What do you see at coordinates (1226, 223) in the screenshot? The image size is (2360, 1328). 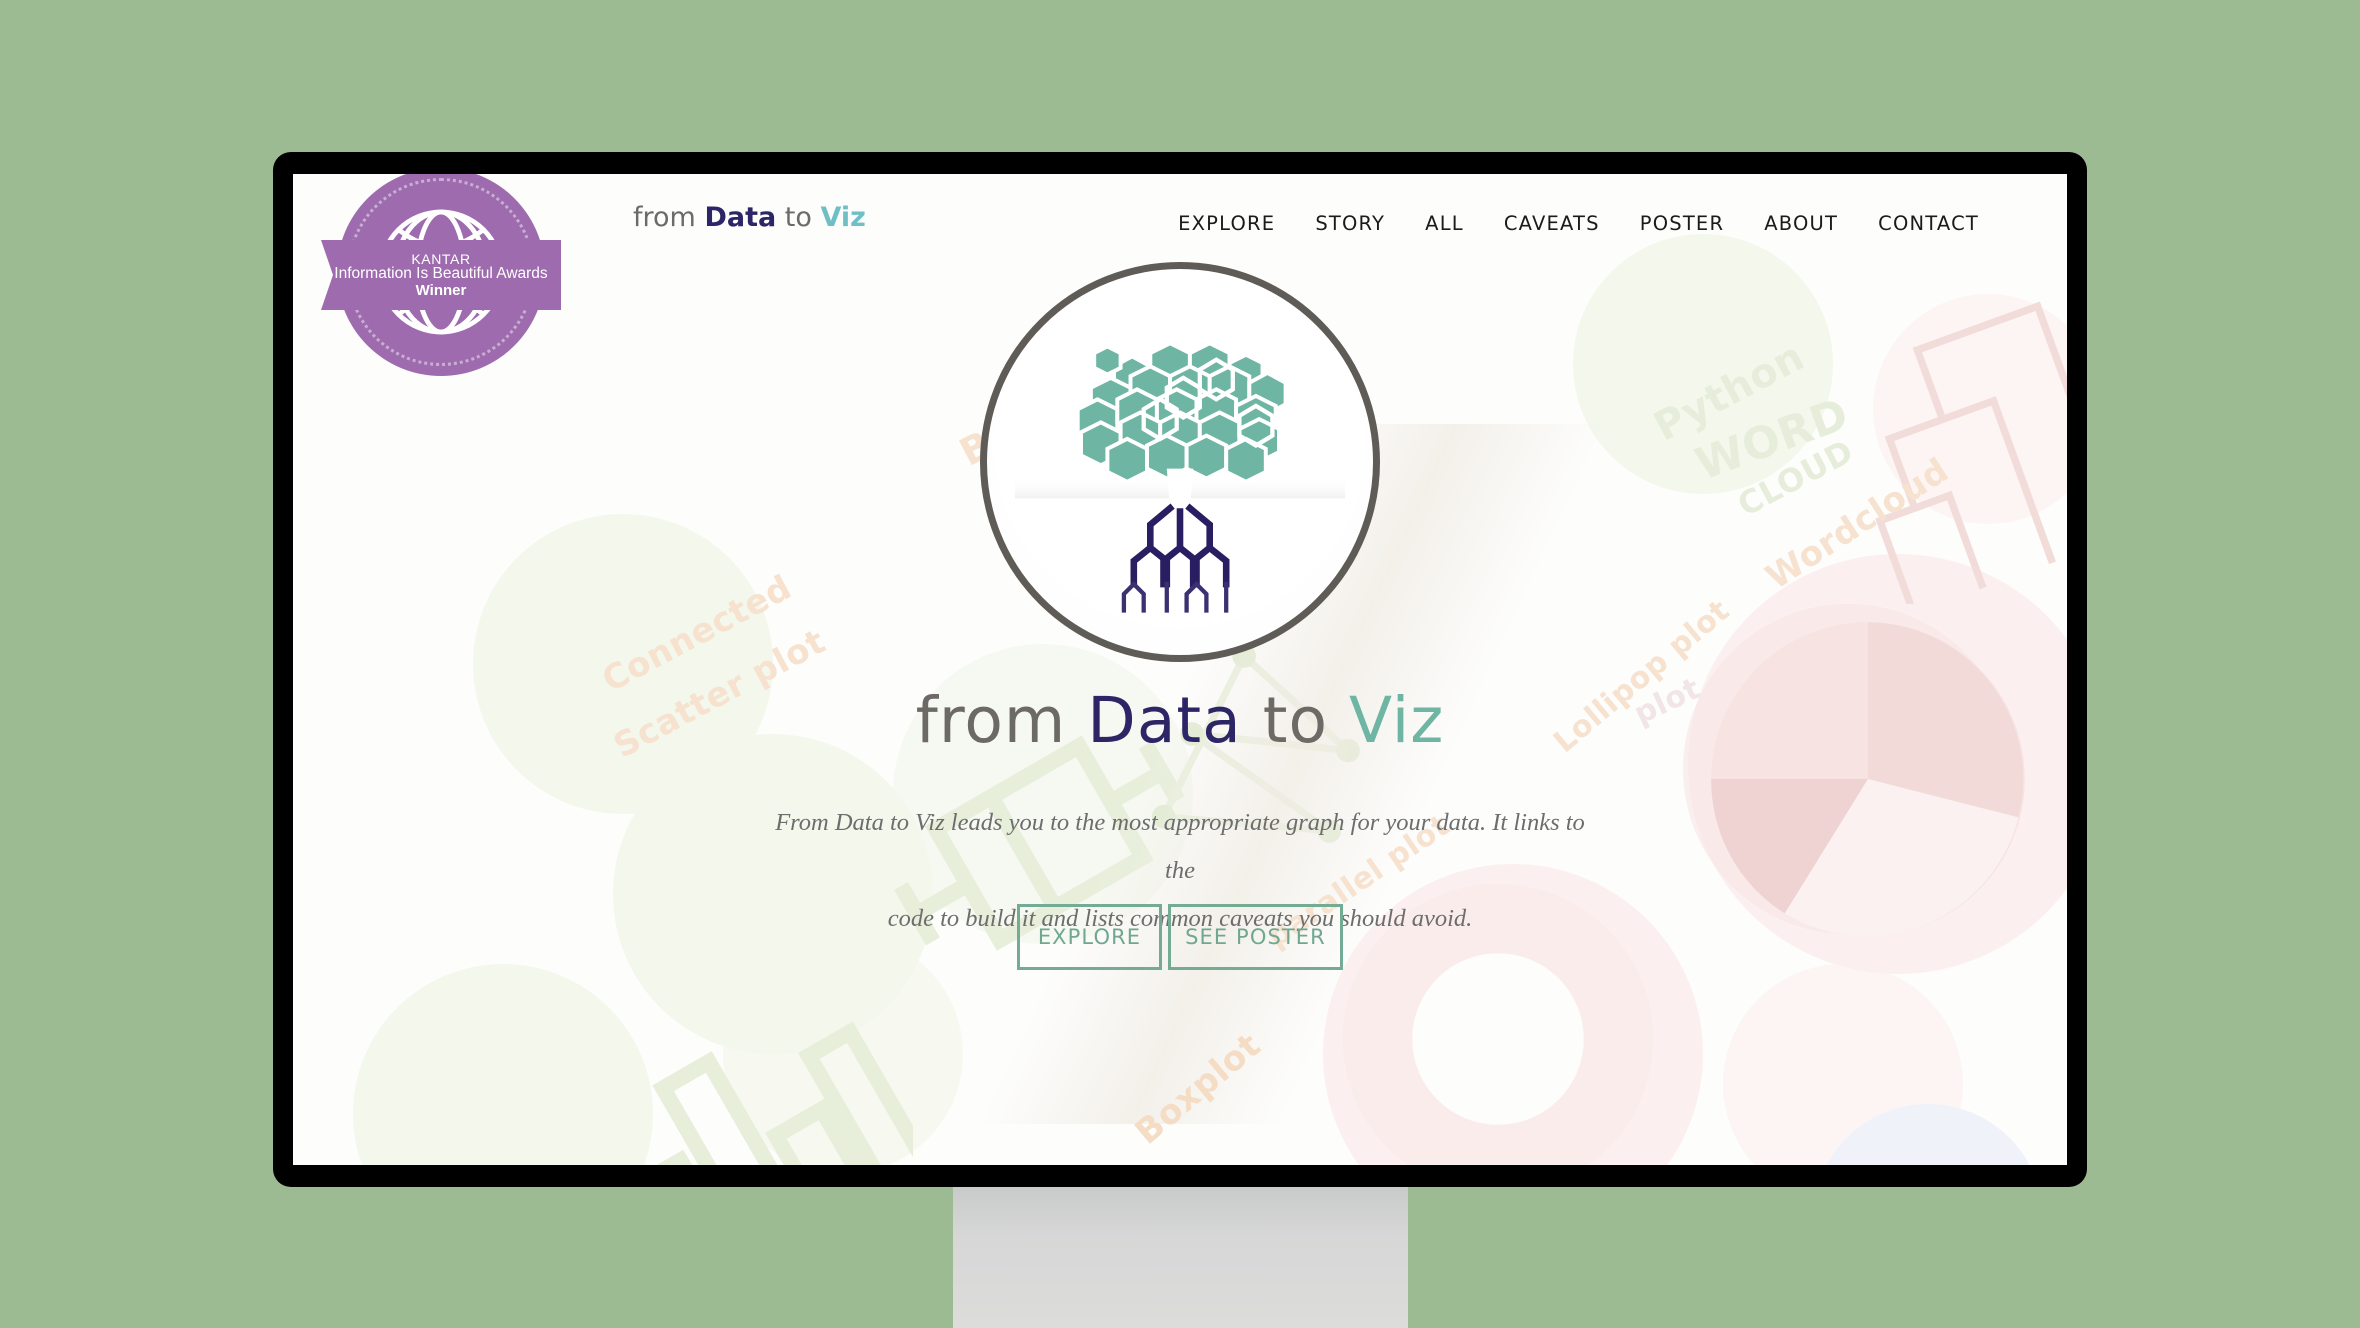 I see `nav-item-explore: EXPLORE` at bounding box center [1226, 223].